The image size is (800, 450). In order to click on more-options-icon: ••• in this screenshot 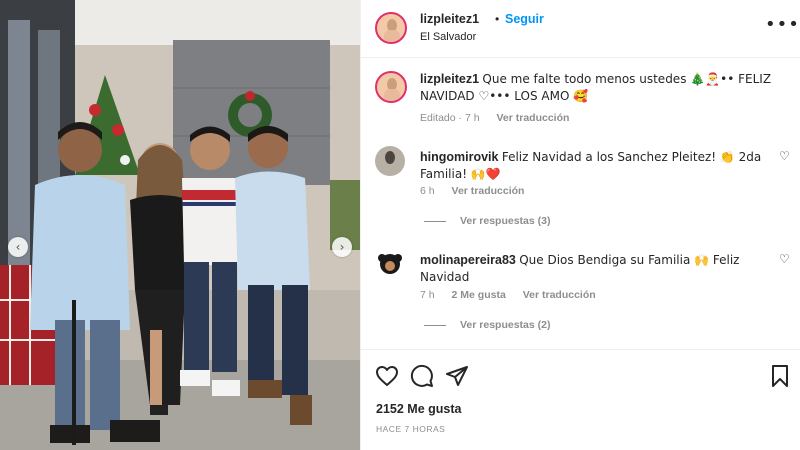, I will do `click(782, 24)`.